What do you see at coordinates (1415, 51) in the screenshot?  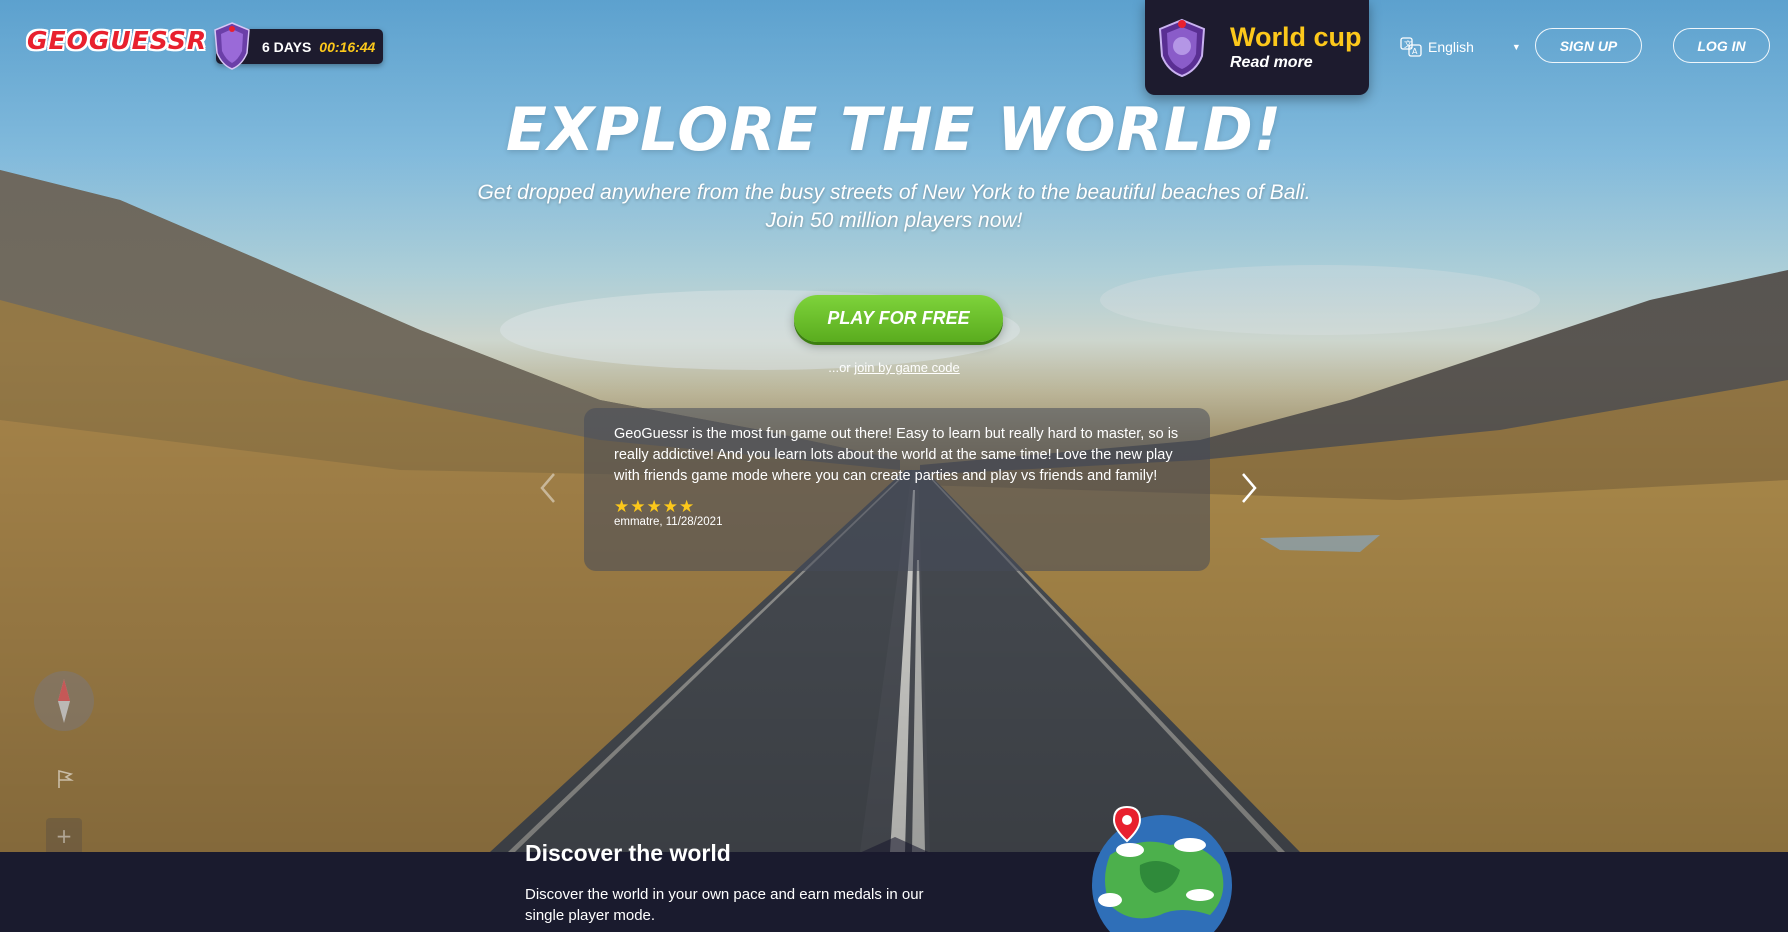 I see `svg-text: A` at bounding box center [1415, 51].